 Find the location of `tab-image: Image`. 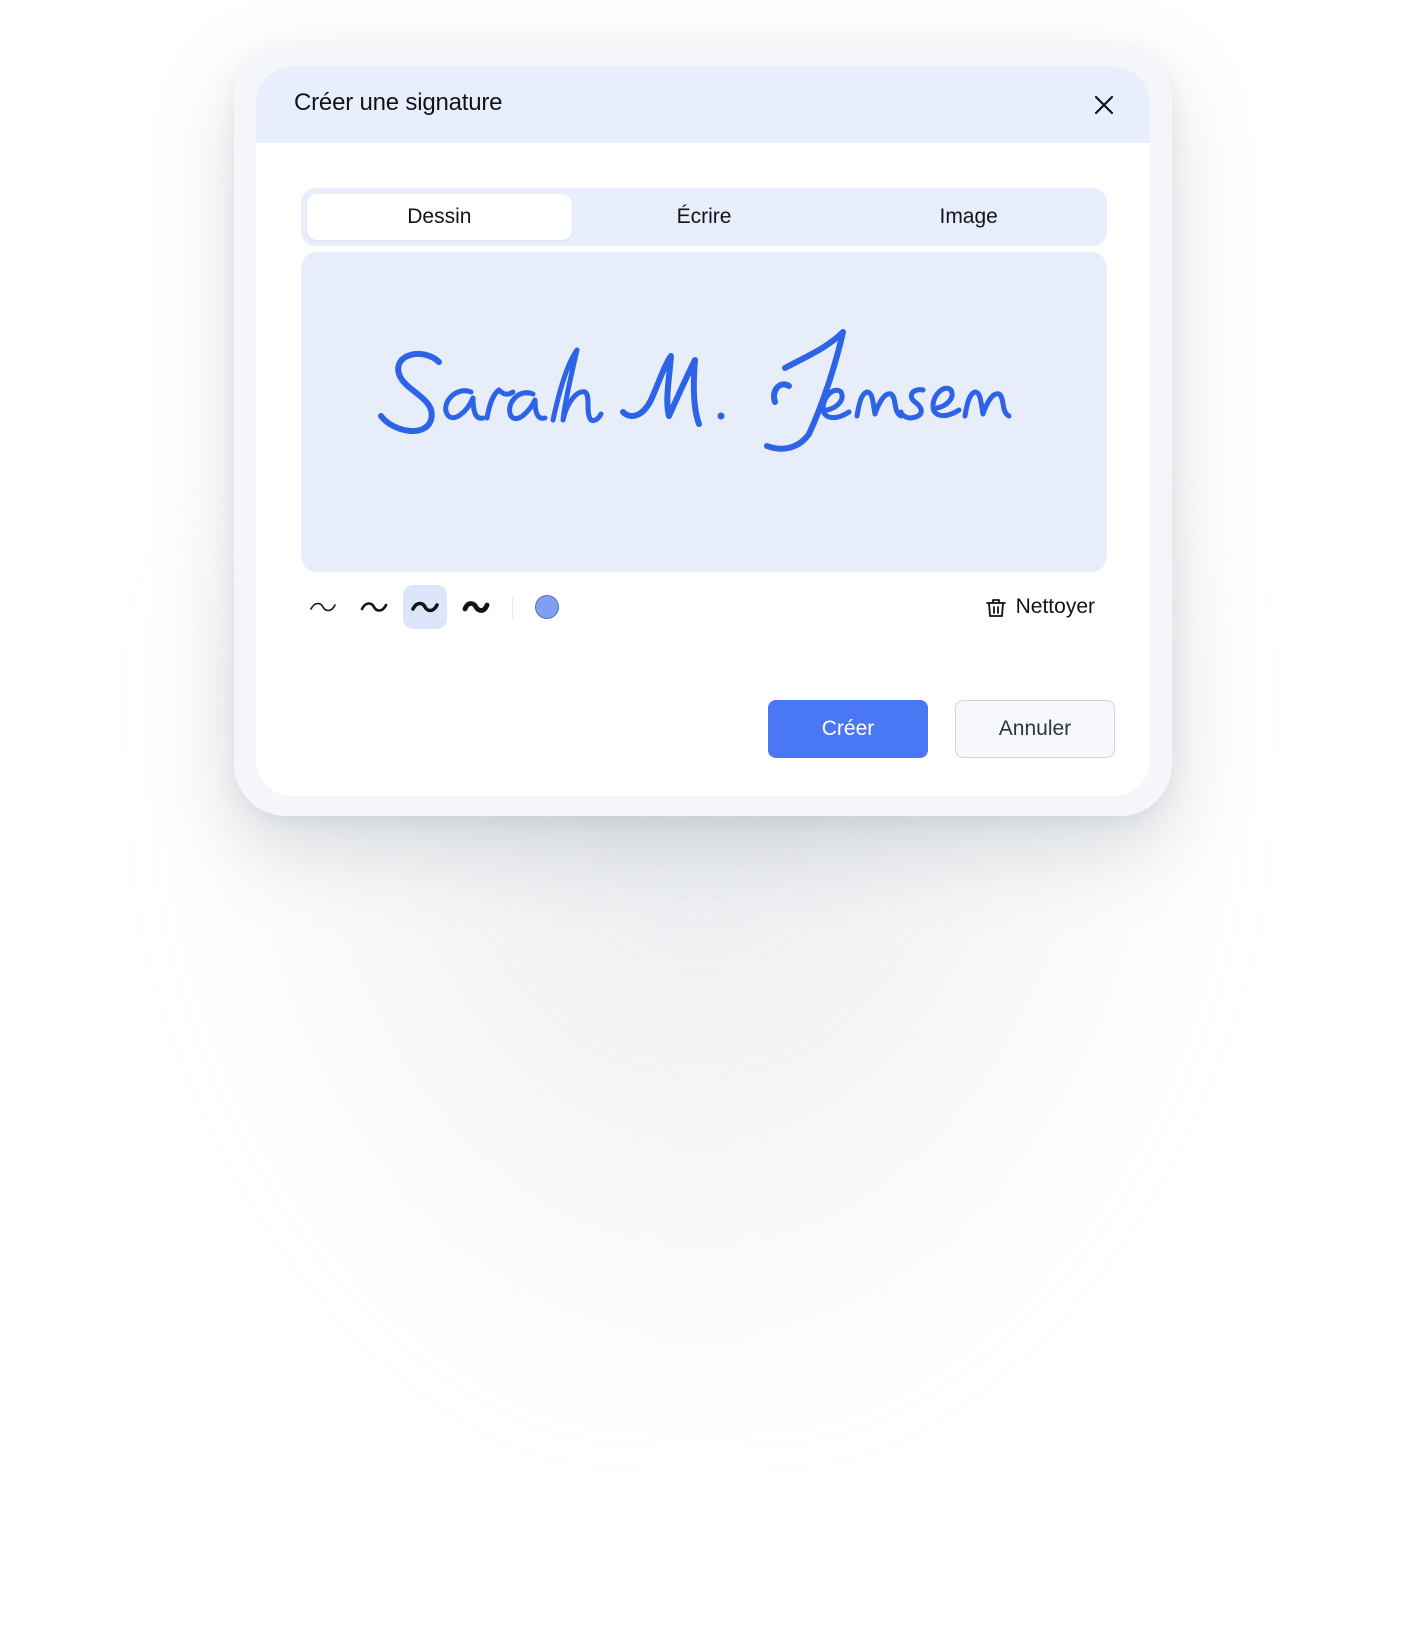

tab-image: Image is located at coordinates (968, 217).